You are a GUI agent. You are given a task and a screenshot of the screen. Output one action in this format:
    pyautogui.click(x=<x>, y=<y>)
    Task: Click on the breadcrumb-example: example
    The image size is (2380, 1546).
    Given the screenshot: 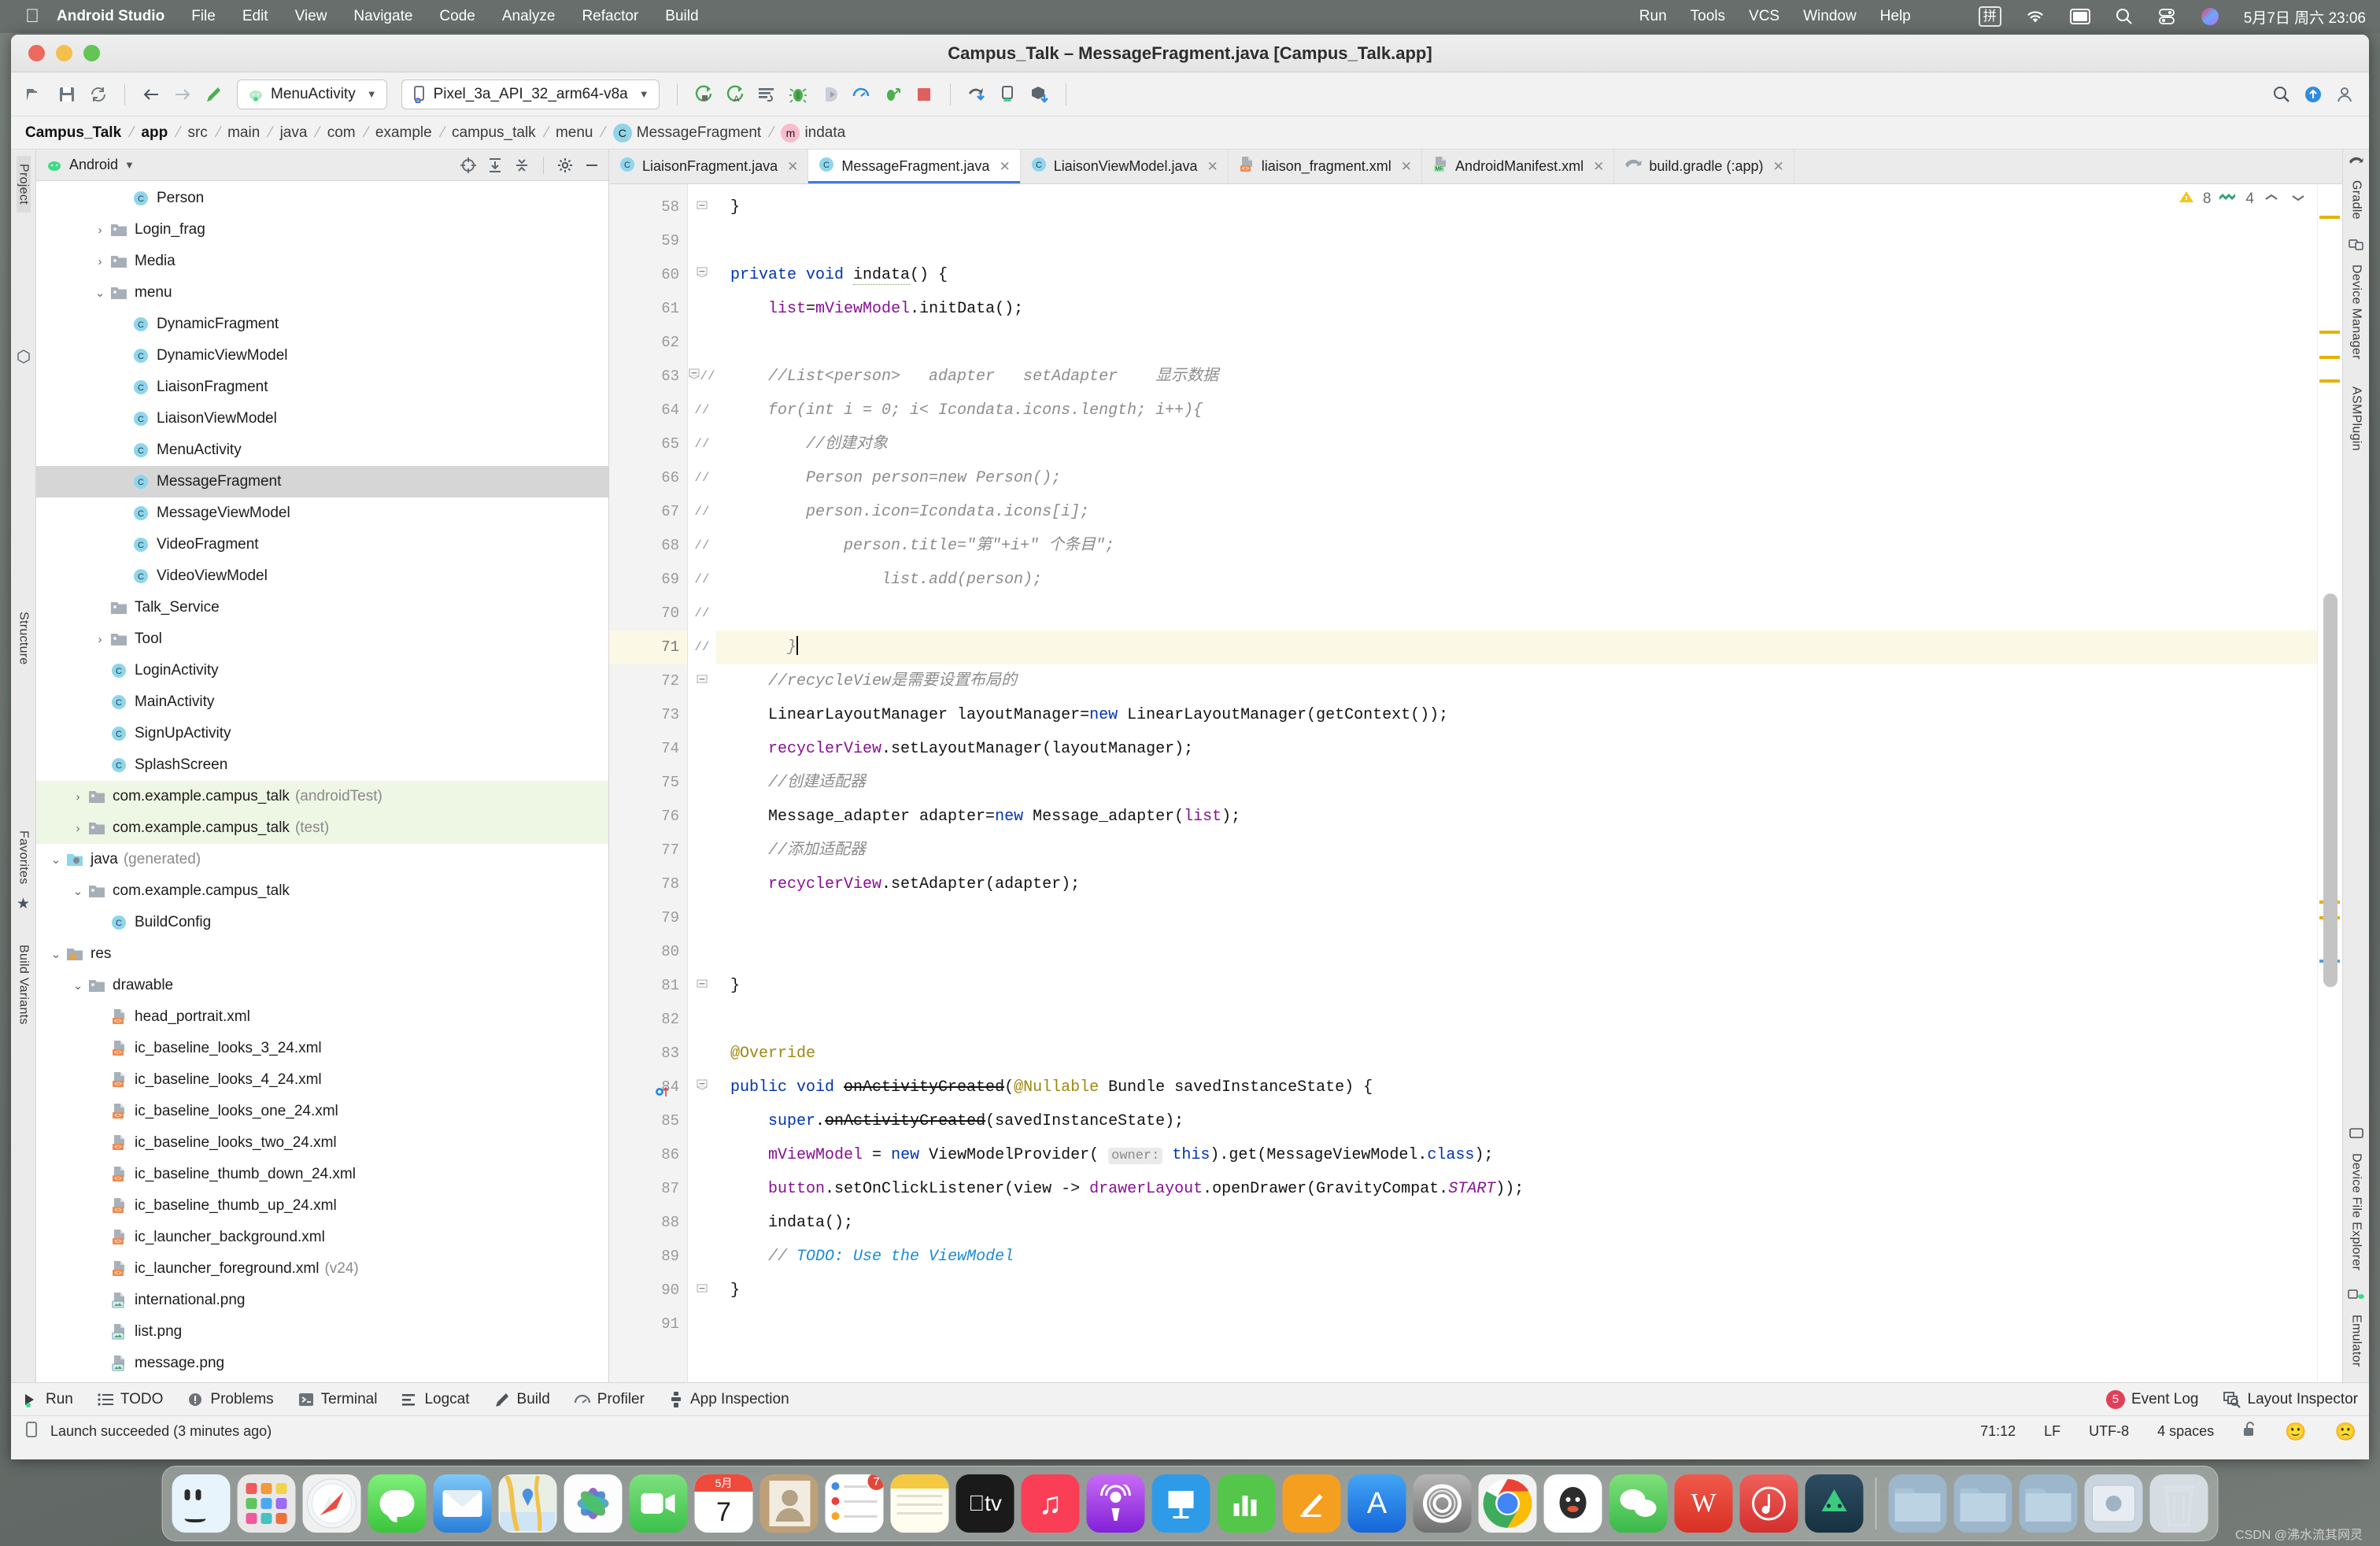 What is the action you would take?
    pyautogui.click(x=403, y=133)
    